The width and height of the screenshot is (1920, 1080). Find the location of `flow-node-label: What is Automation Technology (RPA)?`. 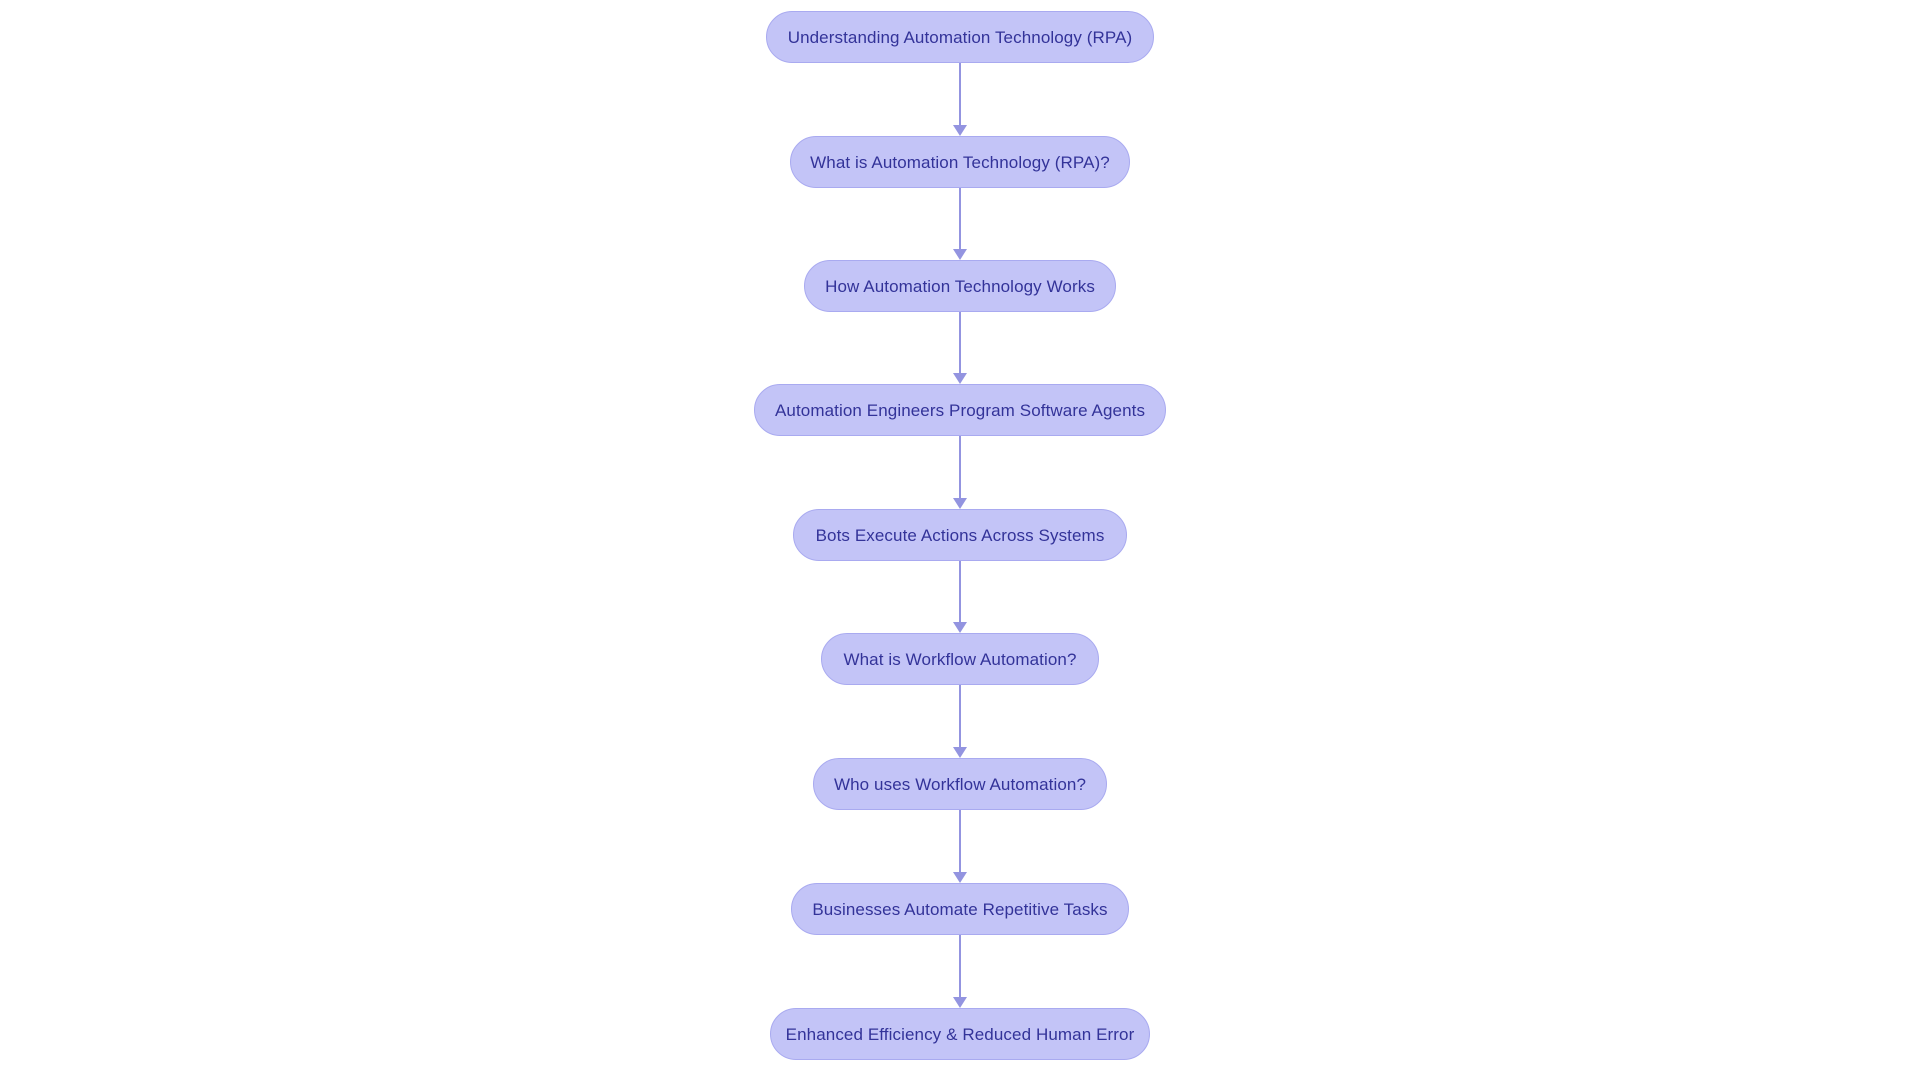

flow-node-label: What is Automation Technology (RPA)? is located at coordinates (960, 162).